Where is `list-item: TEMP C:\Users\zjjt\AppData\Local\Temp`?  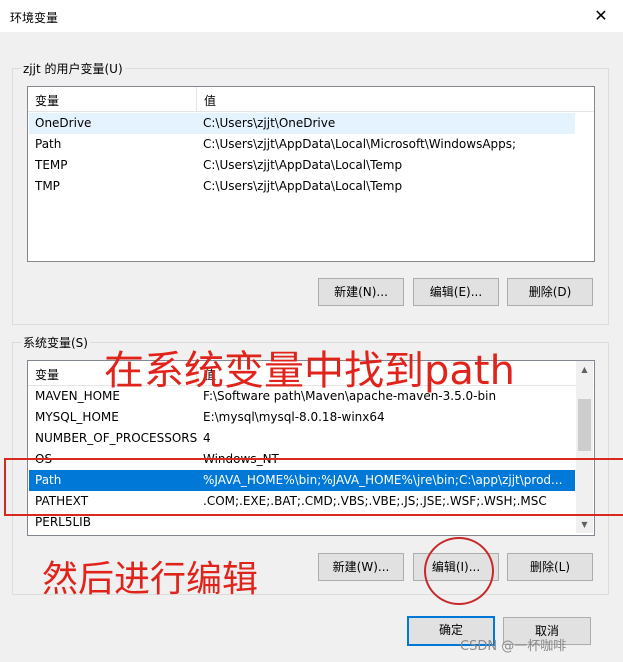
list-item: TEMP C:\Users\zjjt\AppData\Local\Temp is located at coordinates (302, 165).